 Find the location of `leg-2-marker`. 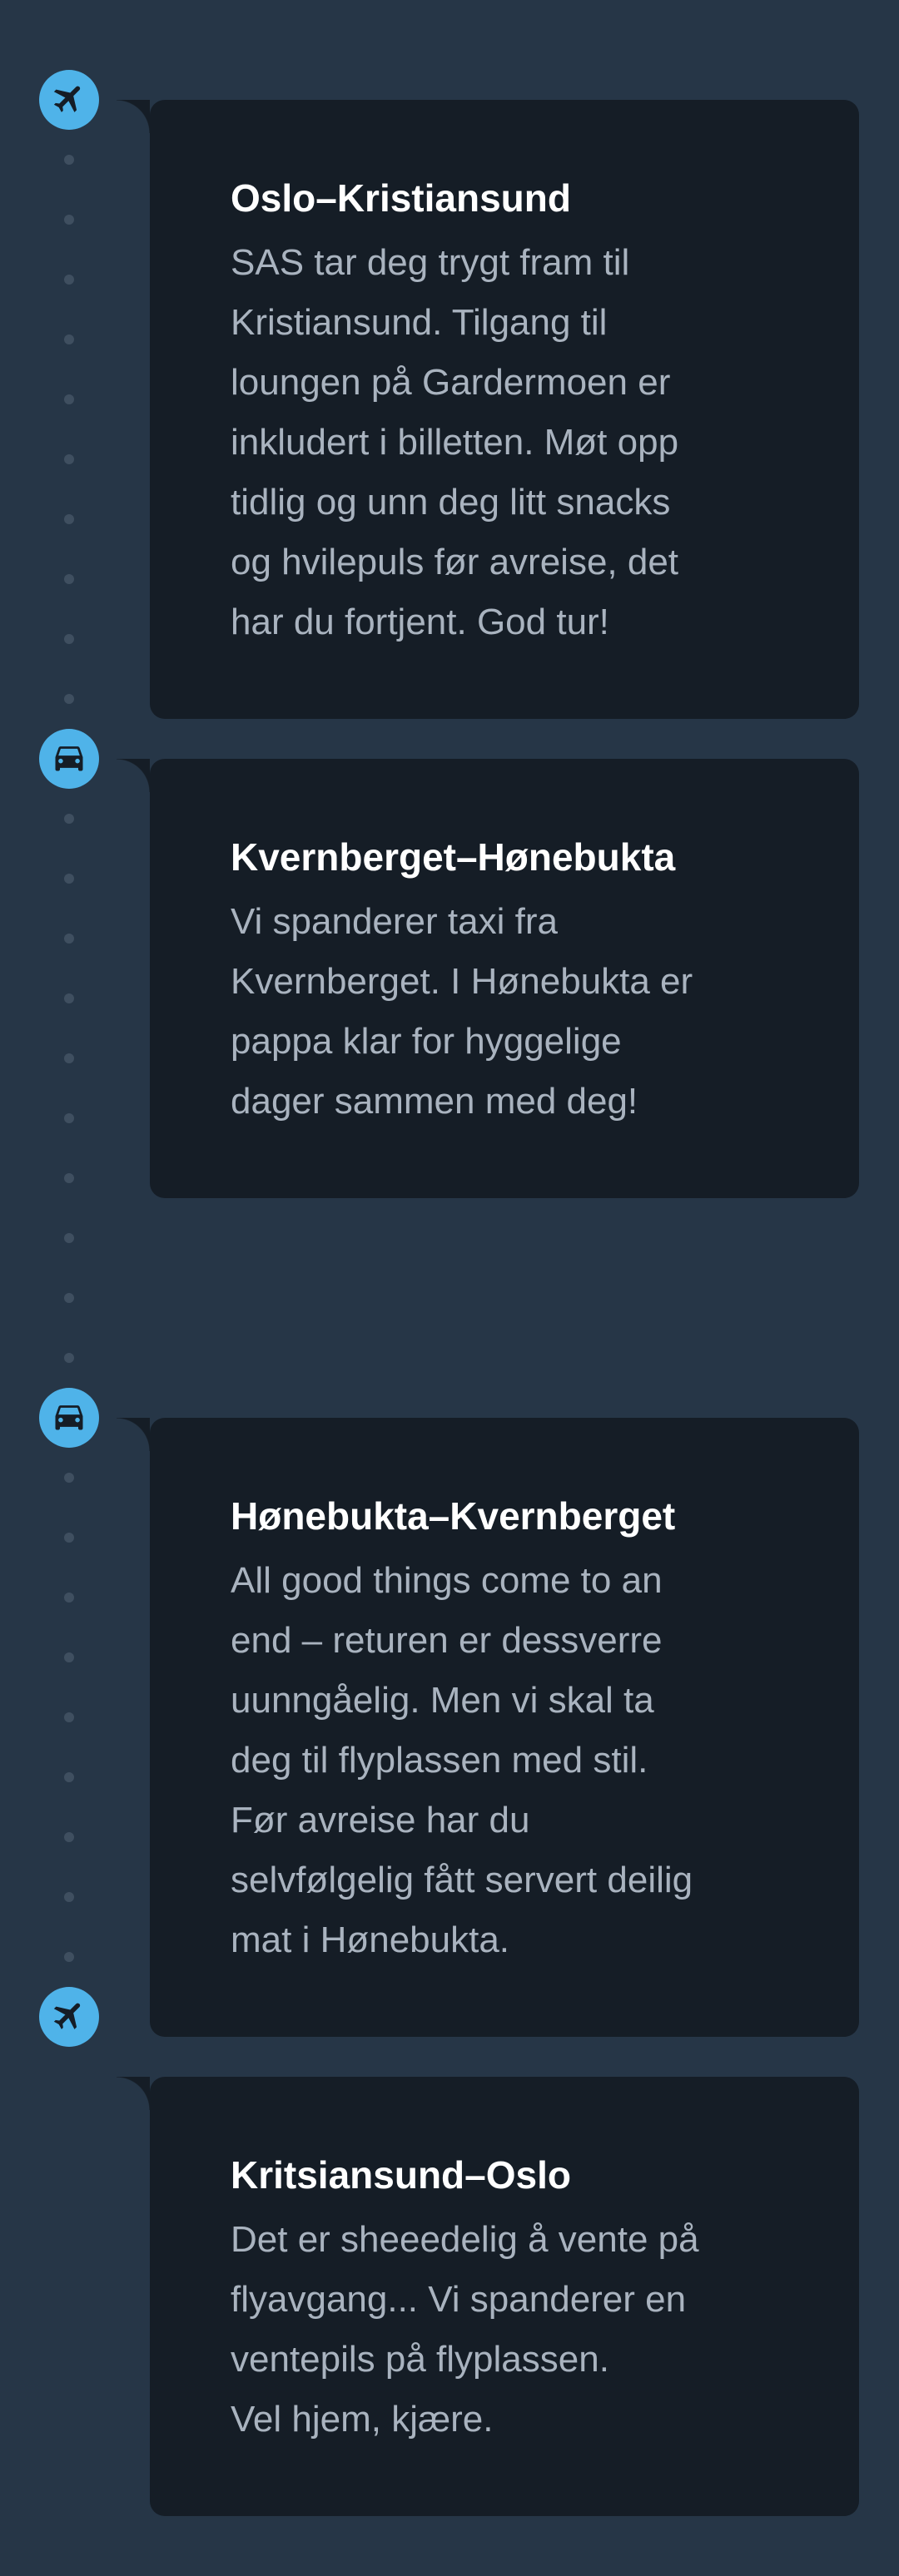

leg-2-marker is located at coordinates (69, 759).